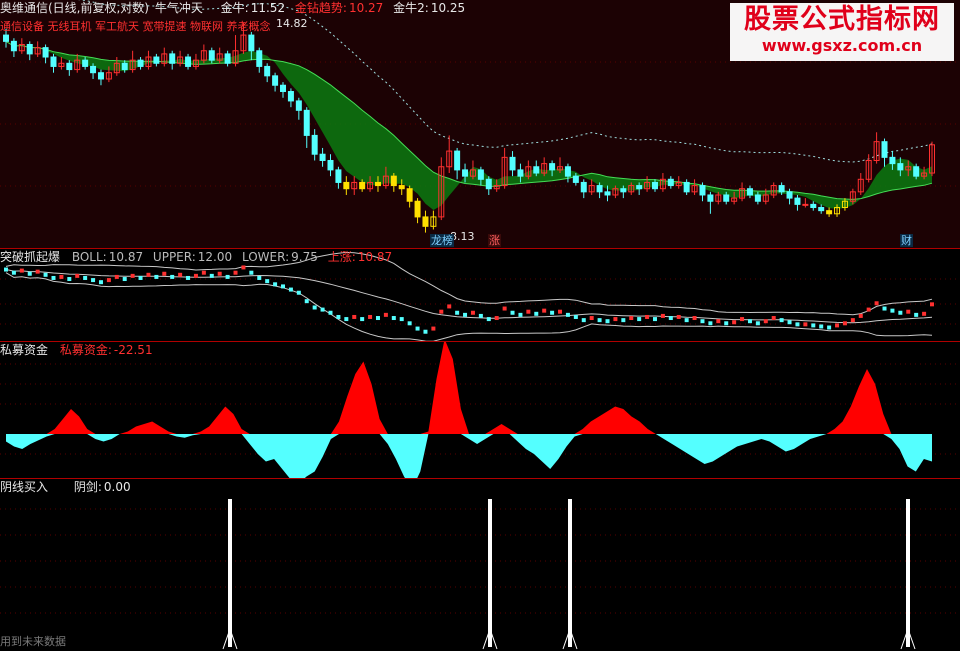  What do you see at coordinates (442, 240) in the screenshot?
I see `dragon-list-tag: 龙榜` at bounding box center [442, 240].